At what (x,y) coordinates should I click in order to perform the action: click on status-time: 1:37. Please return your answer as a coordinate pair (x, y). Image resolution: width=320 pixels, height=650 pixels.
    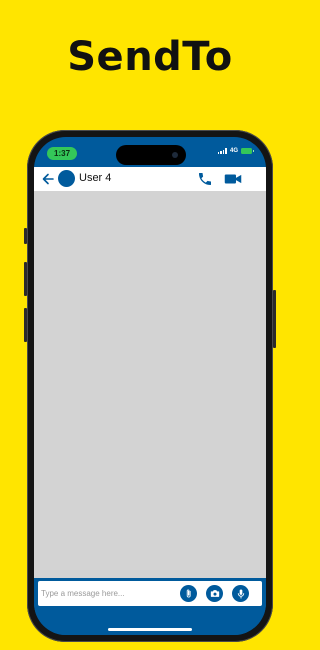
    Looking at the image, I should click on (62, 153).